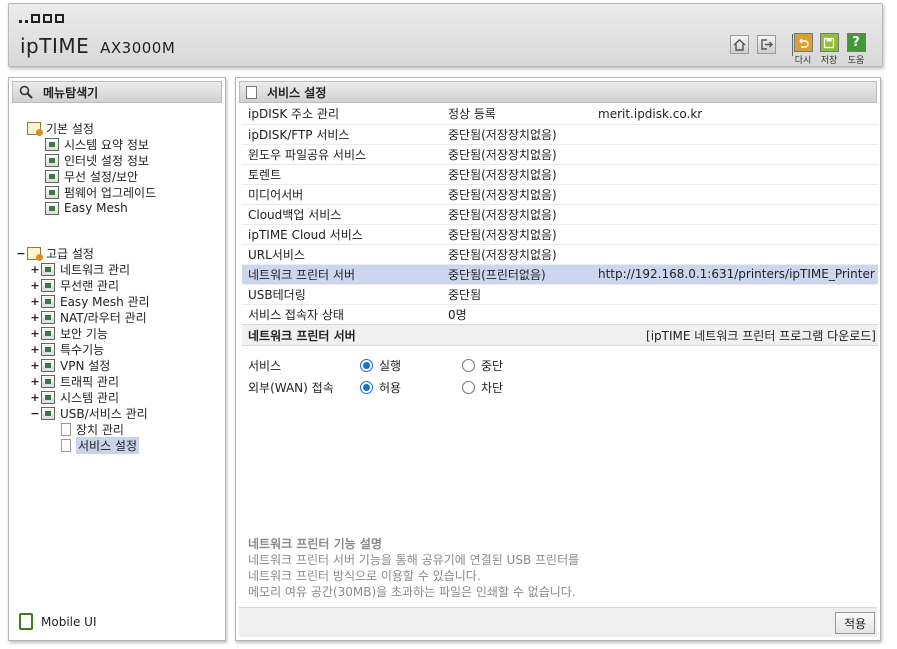 The width and height of the screenshot is (897, 649). Describe the element at coordinates (739, 44) in the screenshot. I see `home-button` at that location.